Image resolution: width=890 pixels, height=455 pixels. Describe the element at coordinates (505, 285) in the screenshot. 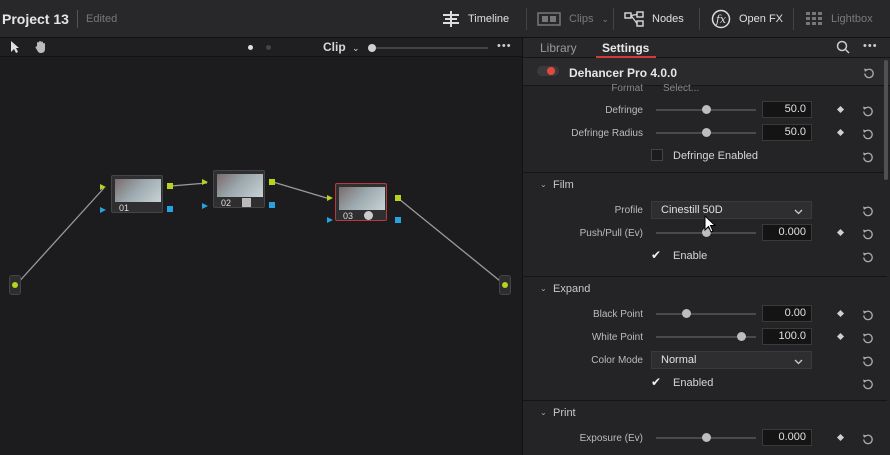

I see `output-endpoint` at that location.